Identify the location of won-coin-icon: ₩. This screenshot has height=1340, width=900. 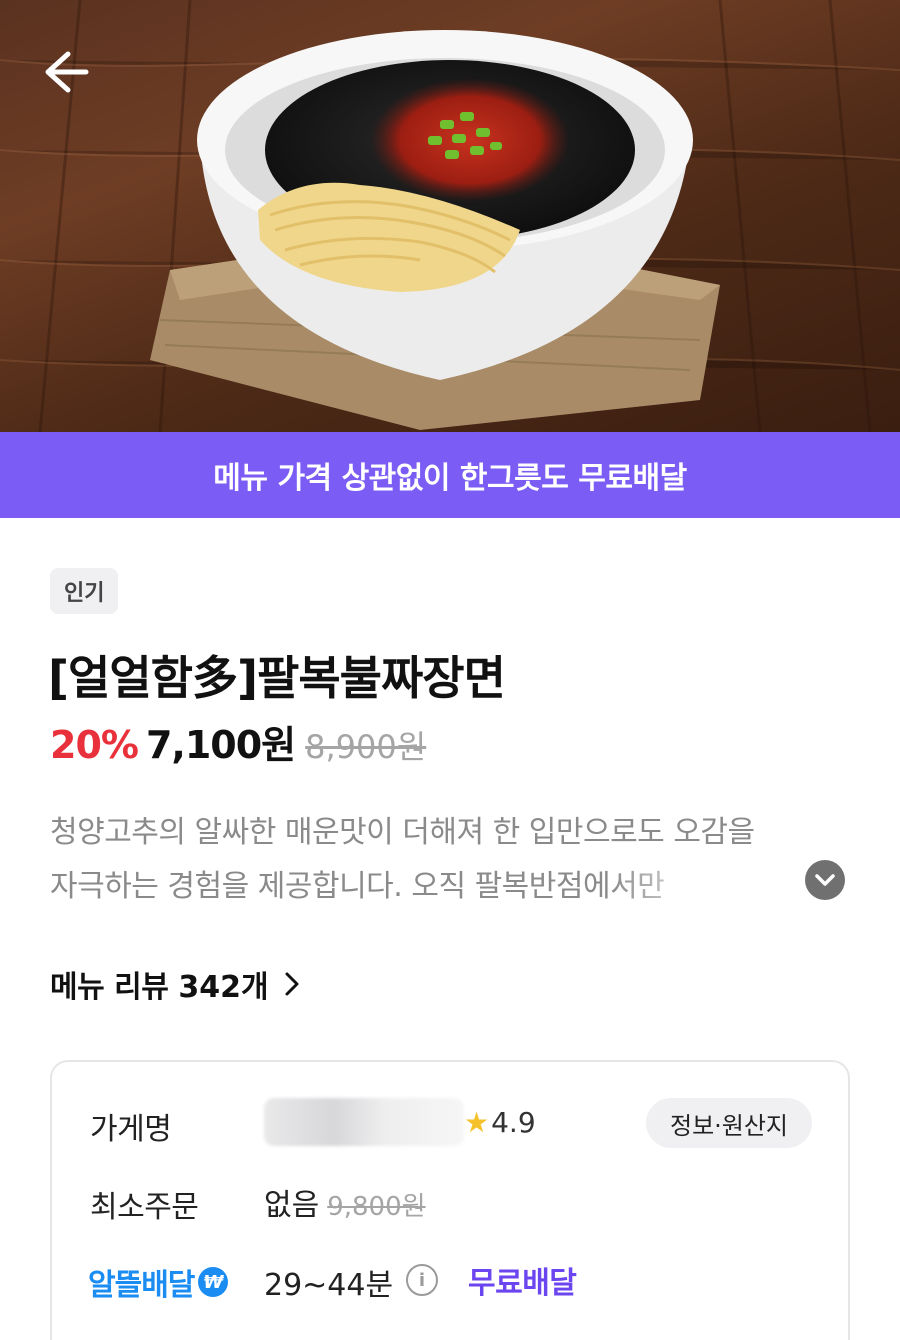
(213, 1282).